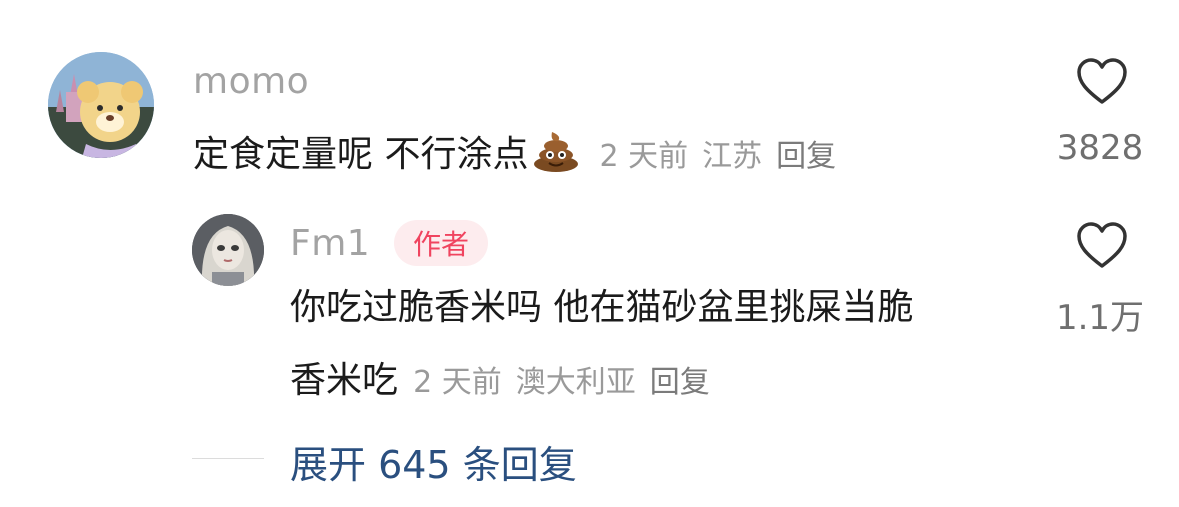  What do you see at coordinates (441, 243) in the screenshot?
I see `author-badge: 作者` at bounding box center [441, 243].